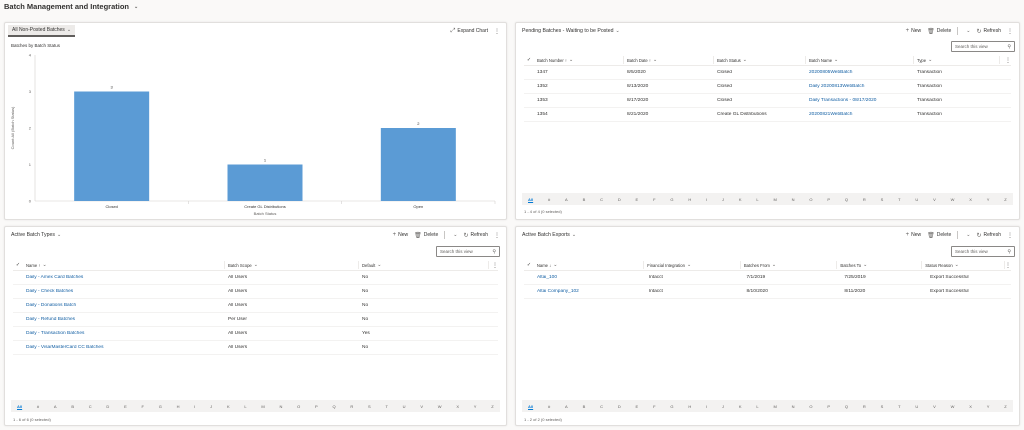 Image resolution: width=1024 pixels, height=430 pixels. I want to click on new-button: + New, so click(401, 235).